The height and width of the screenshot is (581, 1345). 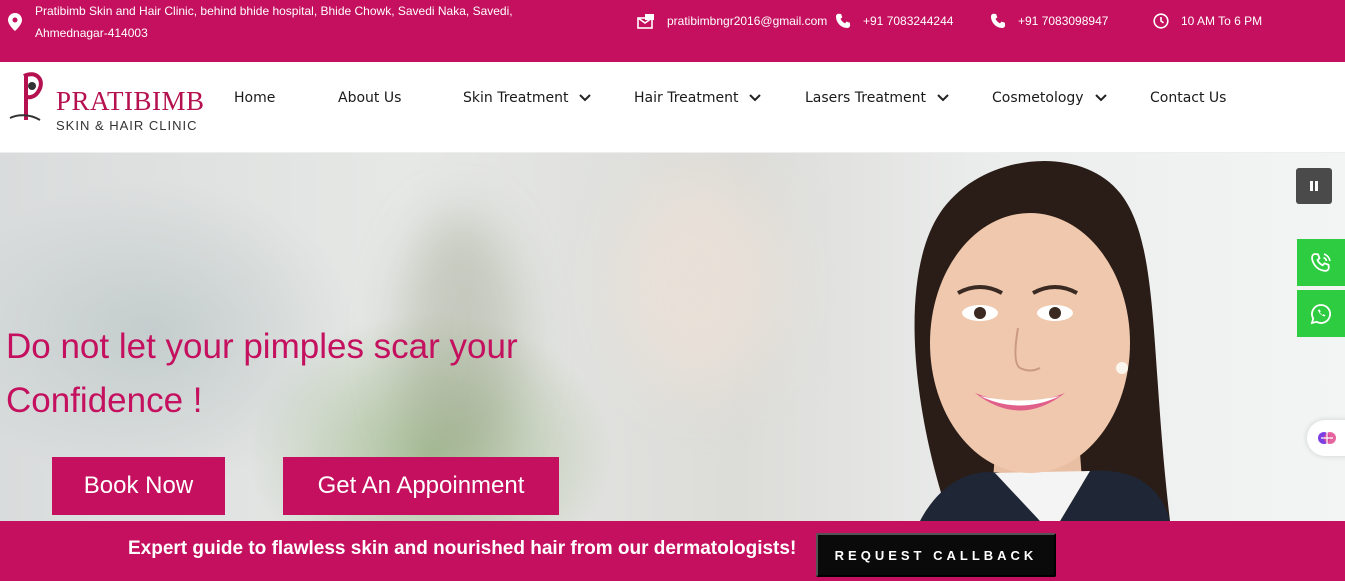 I want to click on hours-info: 10 AM To 6 PM, so click(x=1207, y=21).